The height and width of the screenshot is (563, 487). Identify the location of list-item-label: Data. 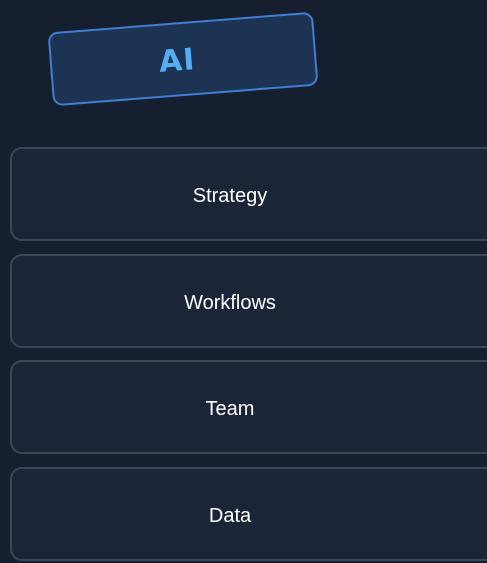
(230, 515).